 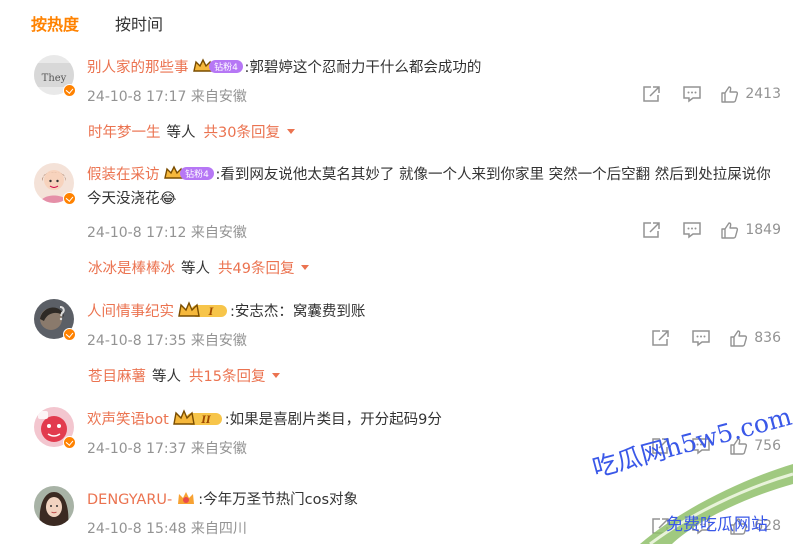 What do you see at coordinates (123, 175) in the screenshot?
I see `comment-username: 假装在采访` at bounding box center [123, 175].